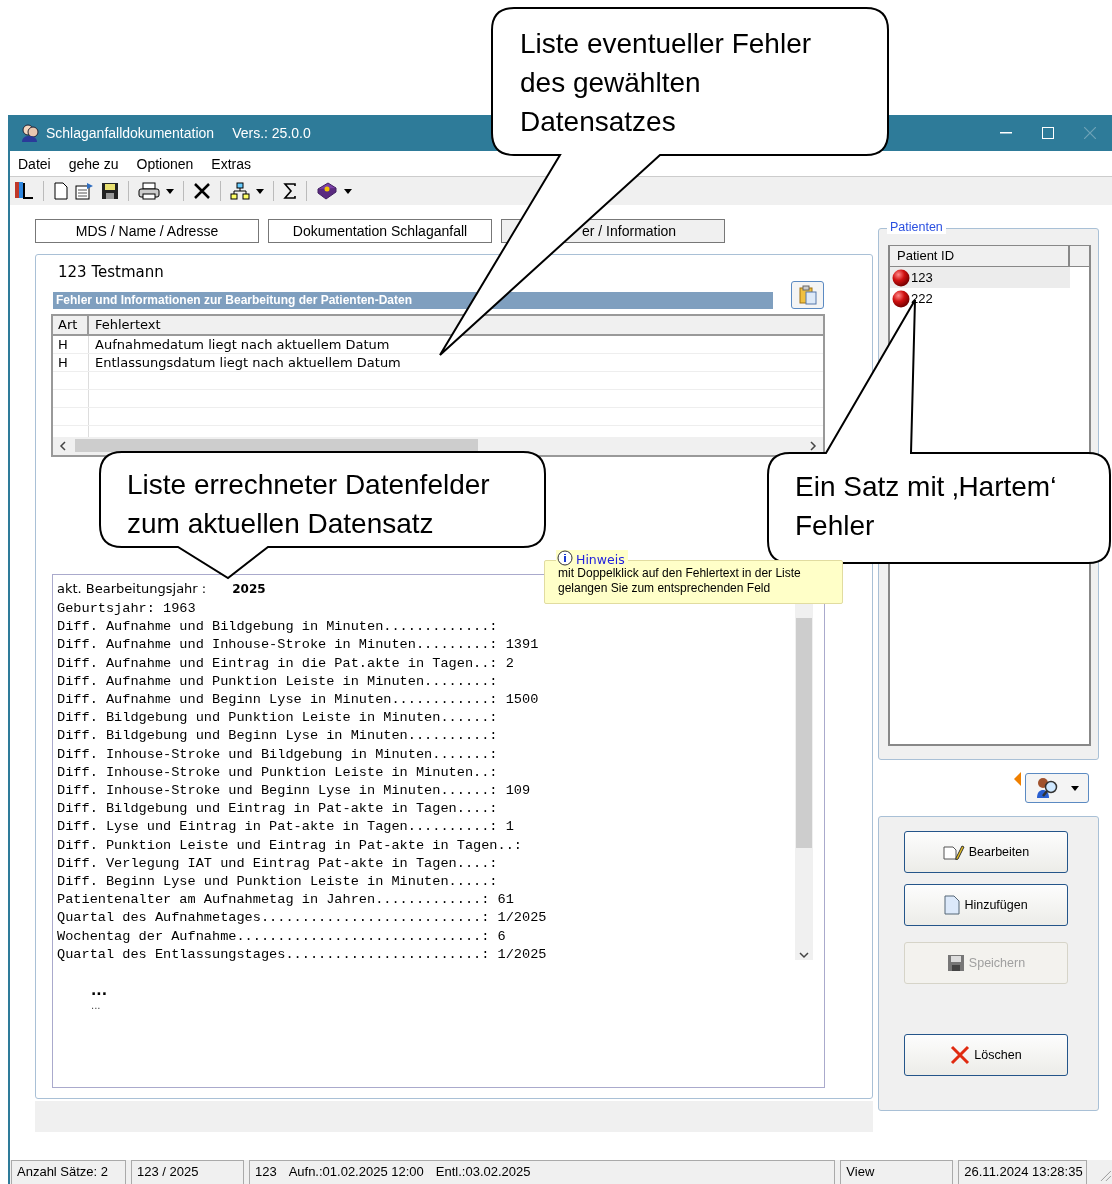  Describe the element at coordinates (277, 627) in the screenshot. I see `text-line: Diff. Aufnahme und Bildgebung in Minuten.............:` at that location.